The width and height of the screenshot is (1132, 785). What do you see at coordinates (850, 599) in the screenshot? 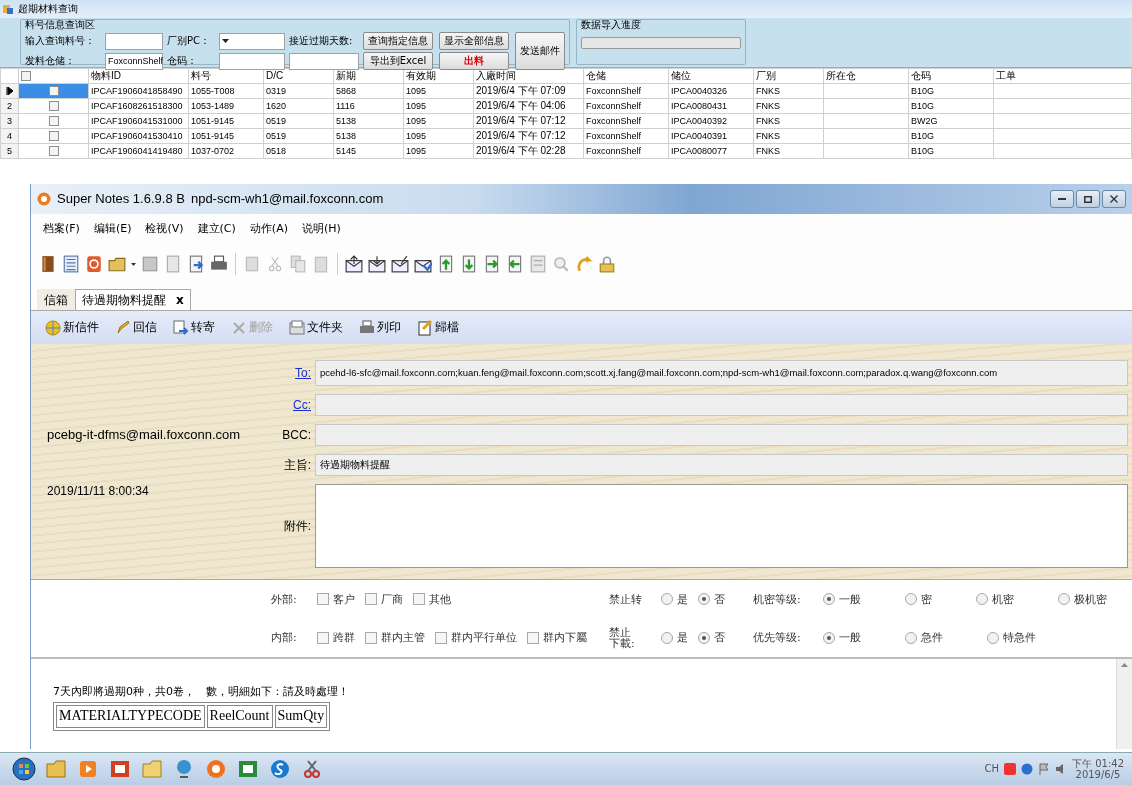
I see `radio-label: 一般` at bounding box center [850, 599].